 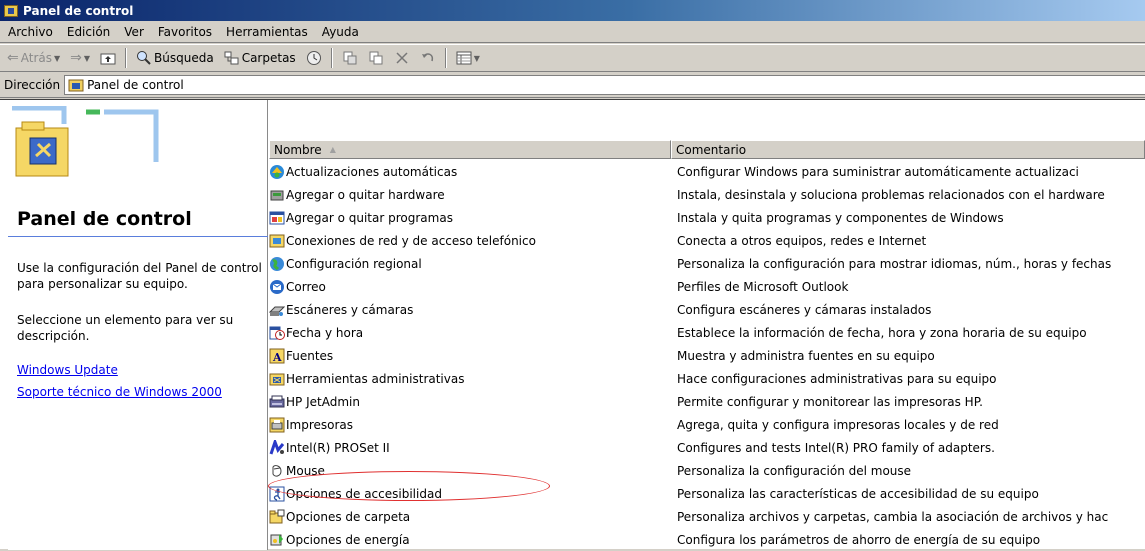 What do you see at coordinates (32, 84) in the screenshot?
I see `address-label: Dirección` at bounding box center [32, 84].